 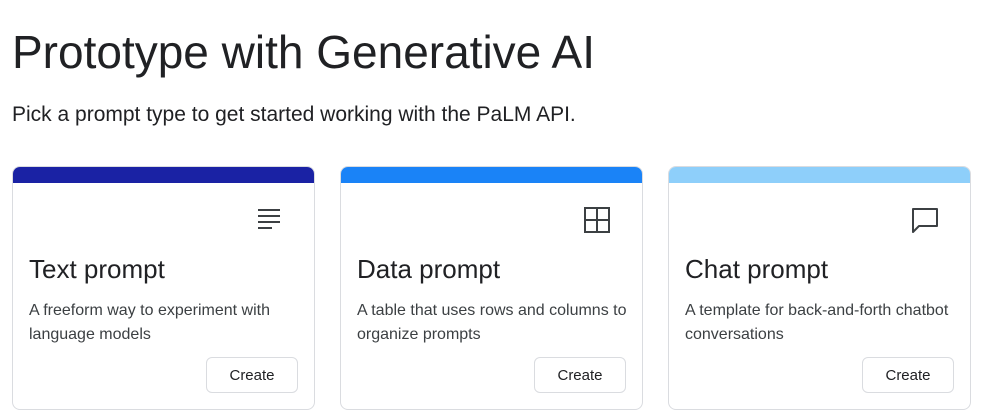 What do you see at coordinates (303, 52) in the screenshot?
I see `page-title: Prototype with Generative AI` at bounding box center [303, 52].